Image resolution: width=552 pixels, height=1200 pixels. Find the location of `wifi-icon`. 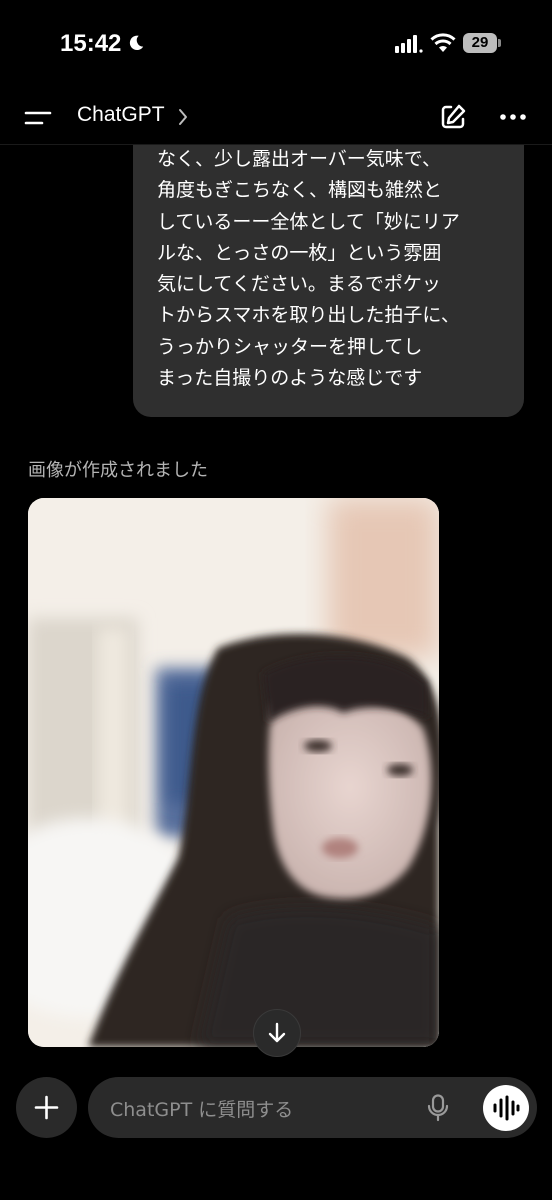

wifi-icon is located at coordinates (443, 42).